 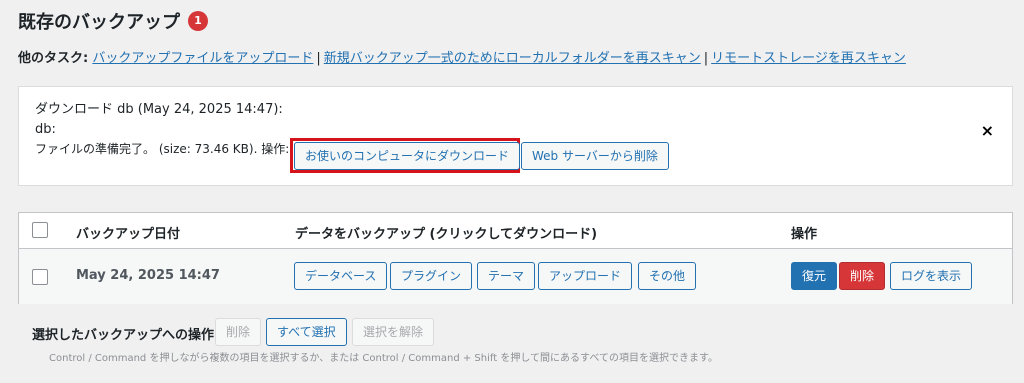 What do you see at coordinates (431, 276) in the screenshot?
I see `component-plugins-button: プラグイン` at bounding box center [431, 276].